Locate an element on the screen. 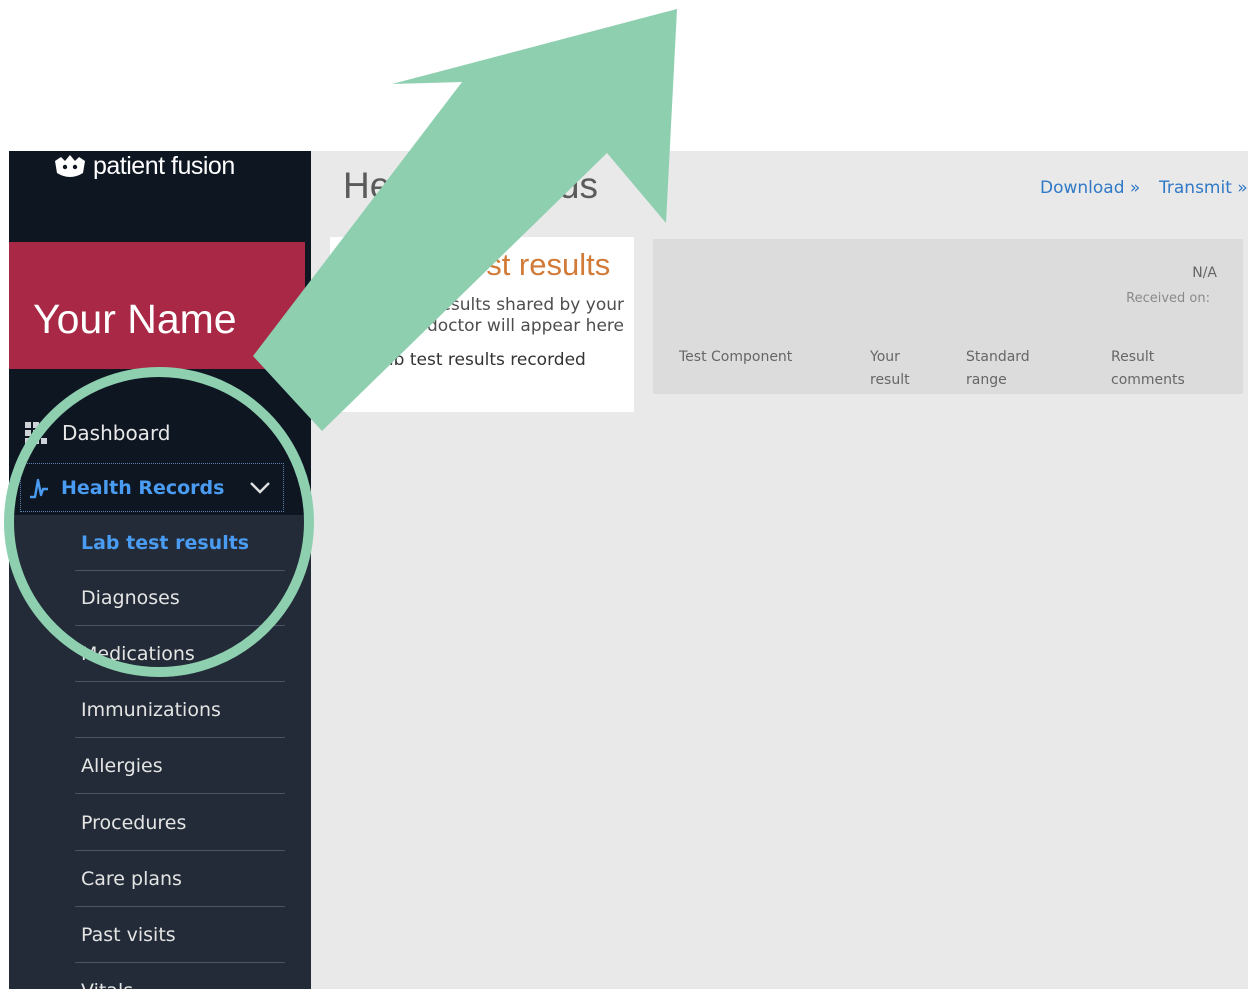 Image resolution: width=1248 pixels, height=989 pixels. sidebar-item-label: Care plans is located at coordinates (131, 879).